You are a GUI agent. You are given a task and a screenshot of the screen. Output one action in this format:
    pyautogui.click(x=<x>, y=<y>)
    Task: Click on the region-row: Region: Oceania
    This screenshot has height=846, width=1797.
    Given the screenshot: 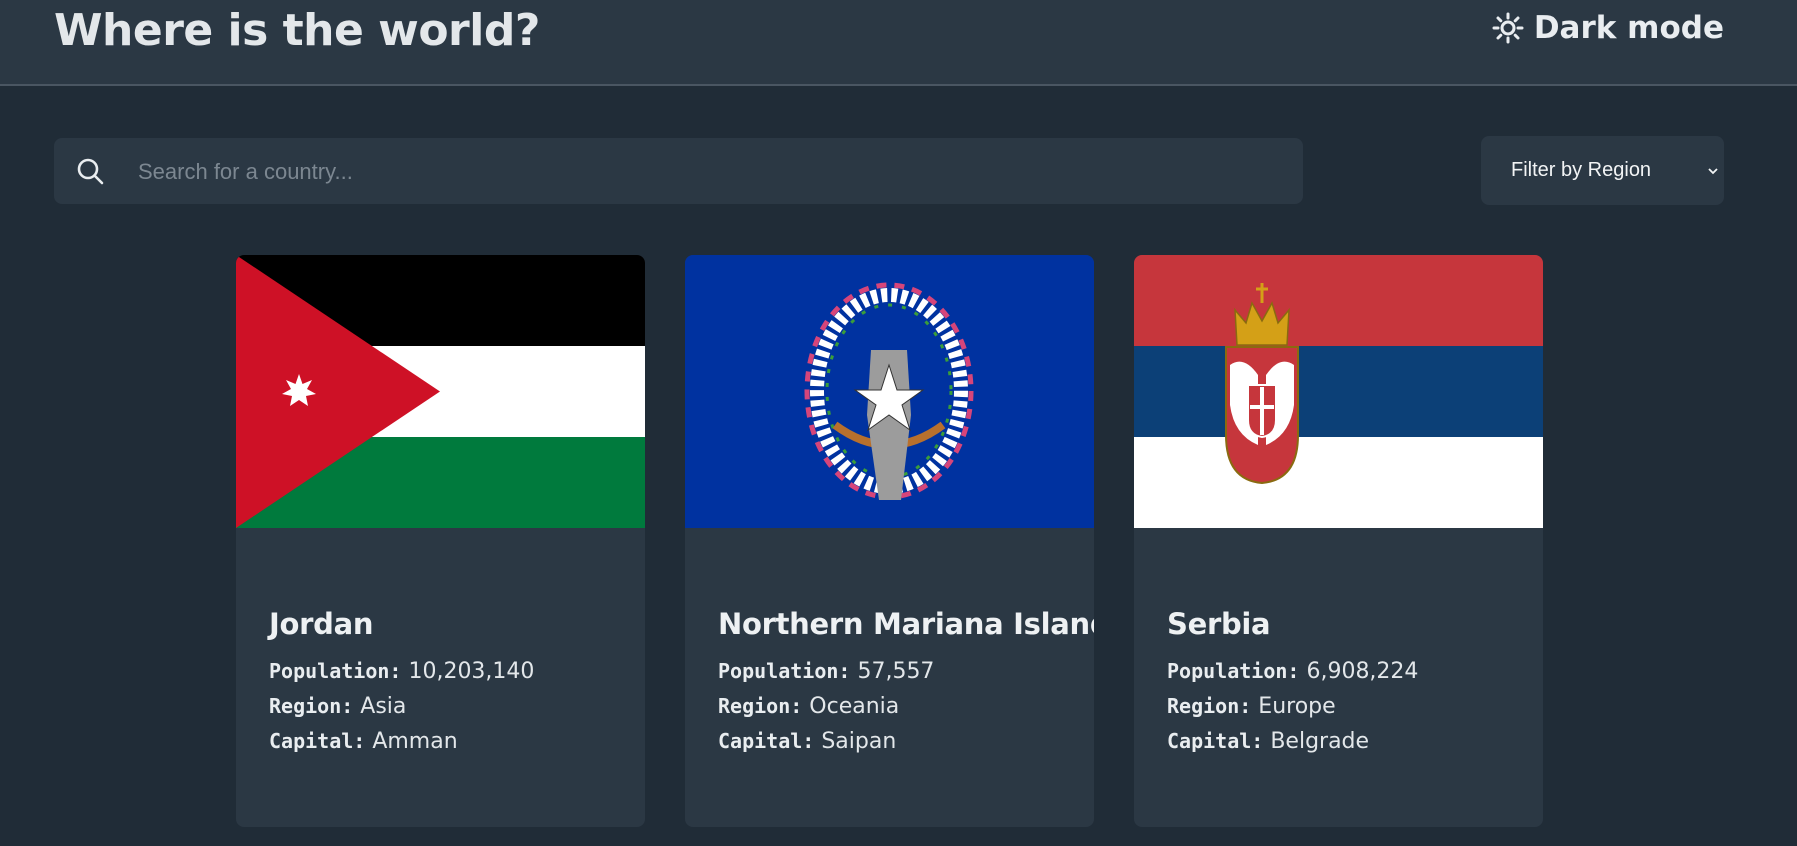 What is the action you would take?
    pyautogui.click(x=902, y=706)
    